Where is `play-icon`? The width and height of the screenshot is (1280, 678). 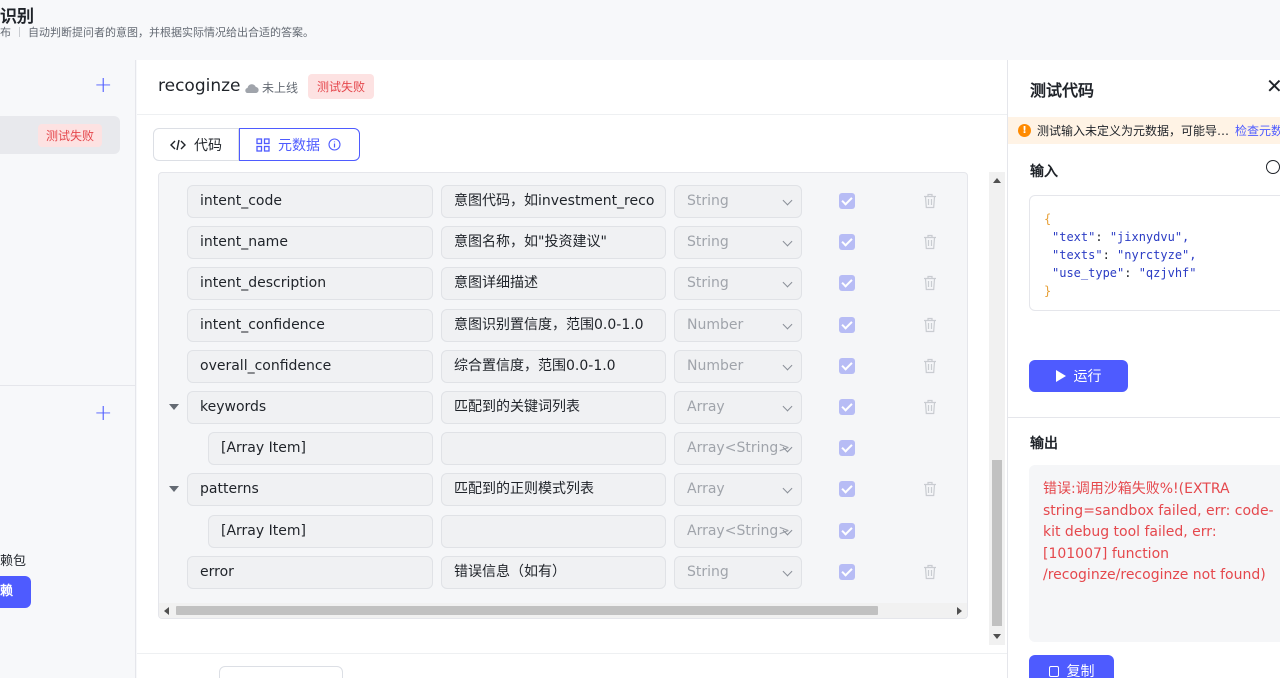
play-icon is located at coordinates (1060, 376).